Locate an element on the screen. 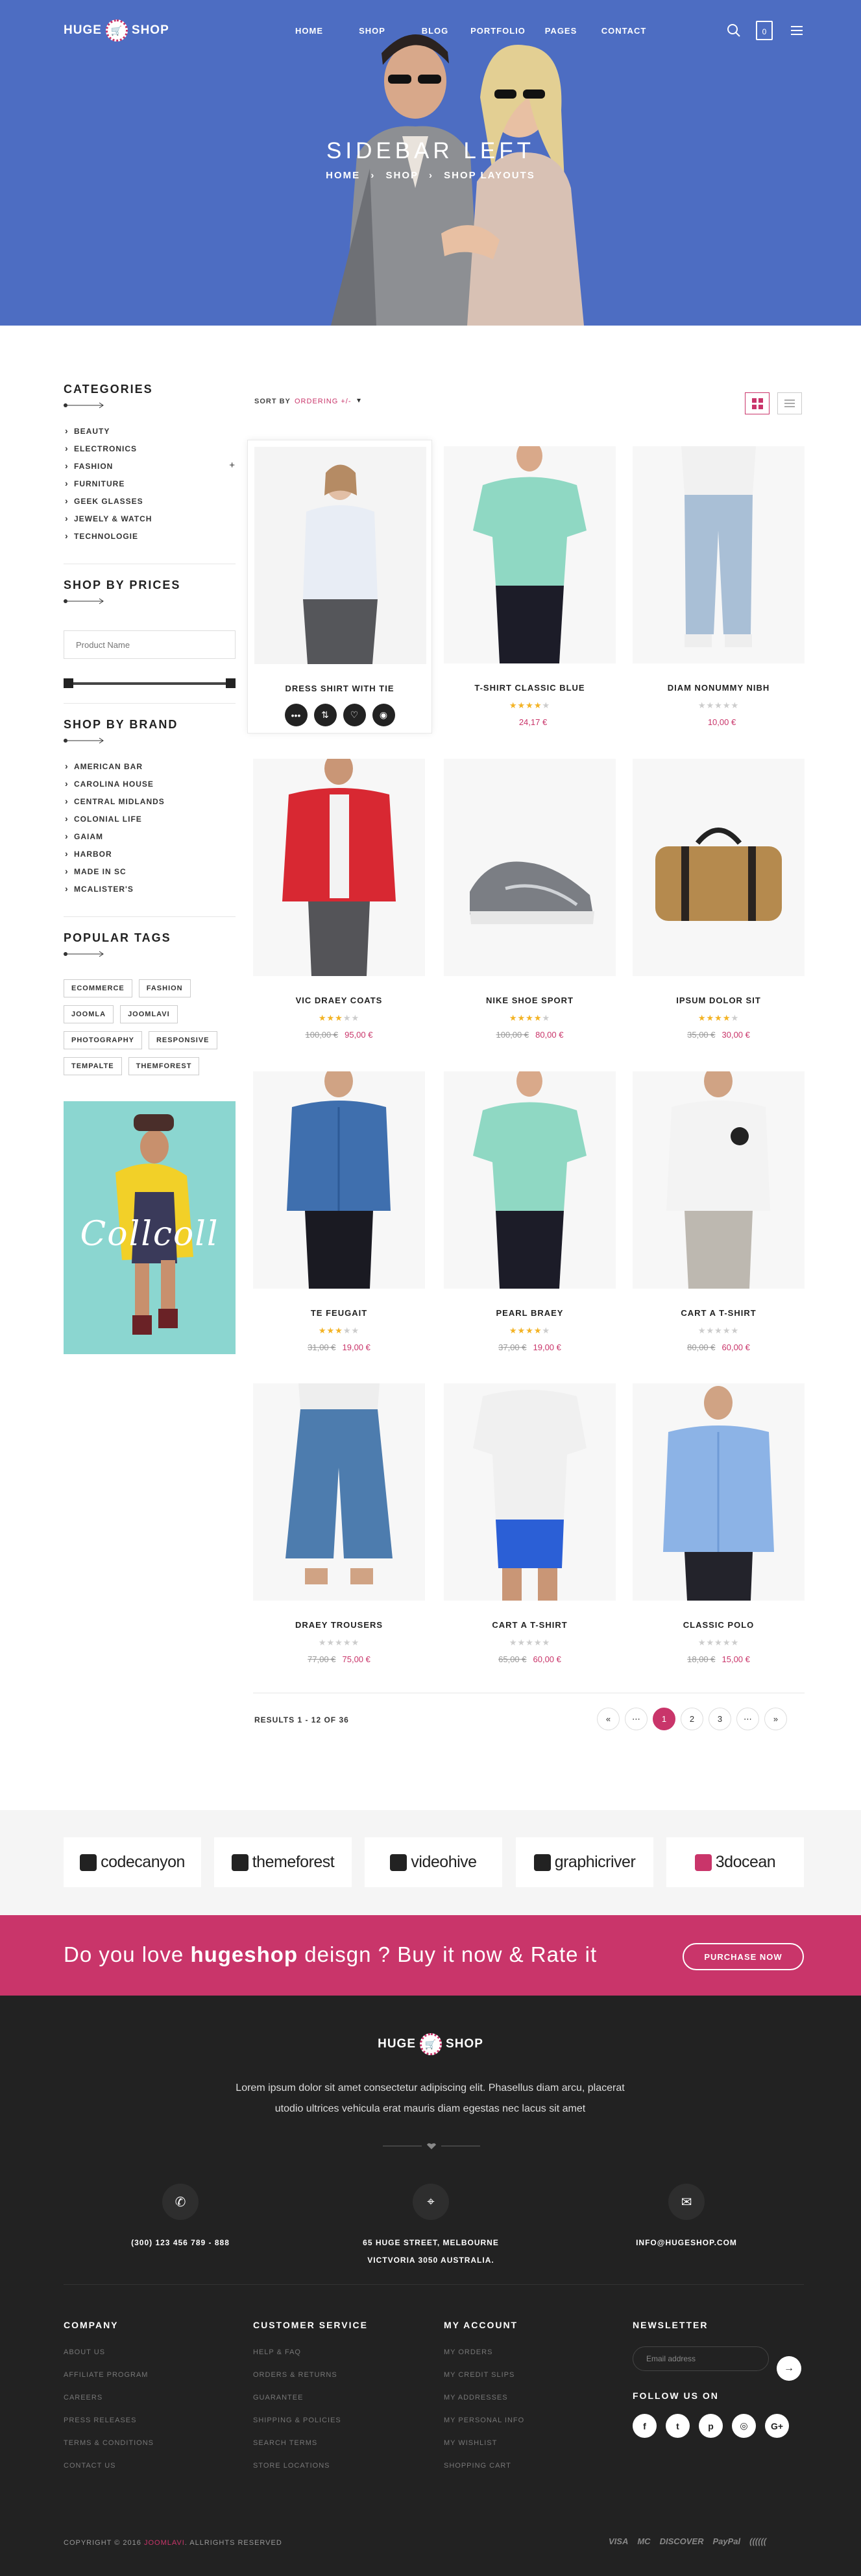  product-name: TE FEUGAIT is located at coordinates (339, 1313).